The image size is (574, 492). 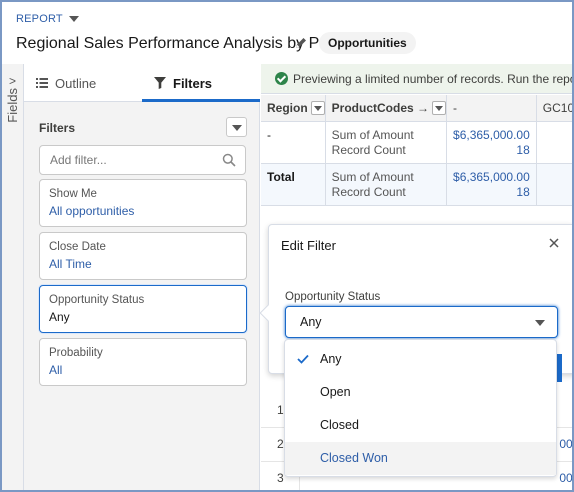 I want to click on column-header-label: ProductCodes, so click(x=372, y=107).